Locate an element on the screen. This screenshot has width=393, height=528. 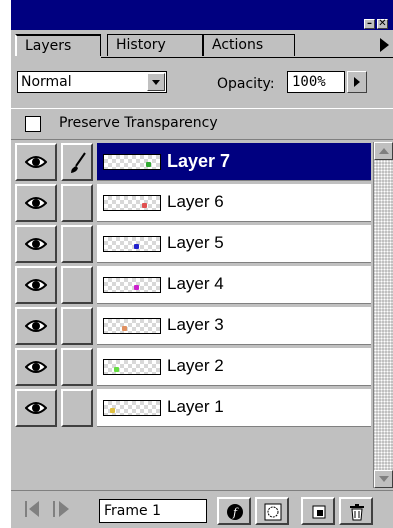
tab-history-label: History is located at coordinates (141, 45).